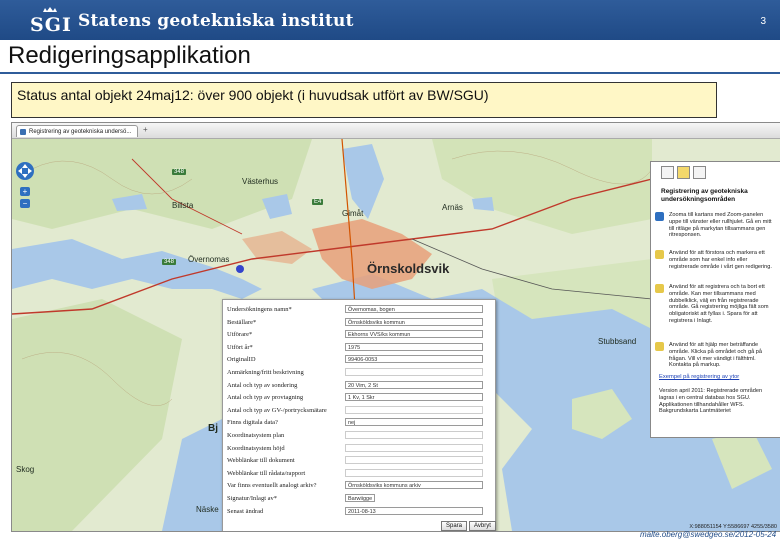 This screenshot has height=540, width=780. What do you see at coordinates (23, 132) in the screenshot?
I see `favicon-icon` at bounding box center [23, 132].